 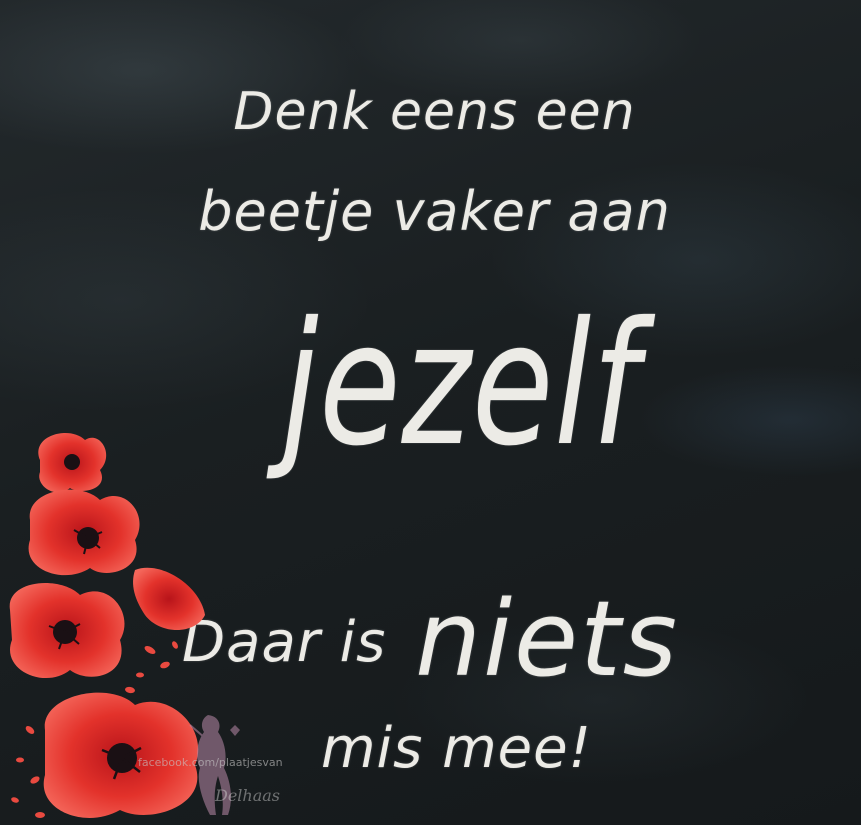 I want to click on watermark-url: facebook.com/plaatjesvan, so click(x=210, y=762).